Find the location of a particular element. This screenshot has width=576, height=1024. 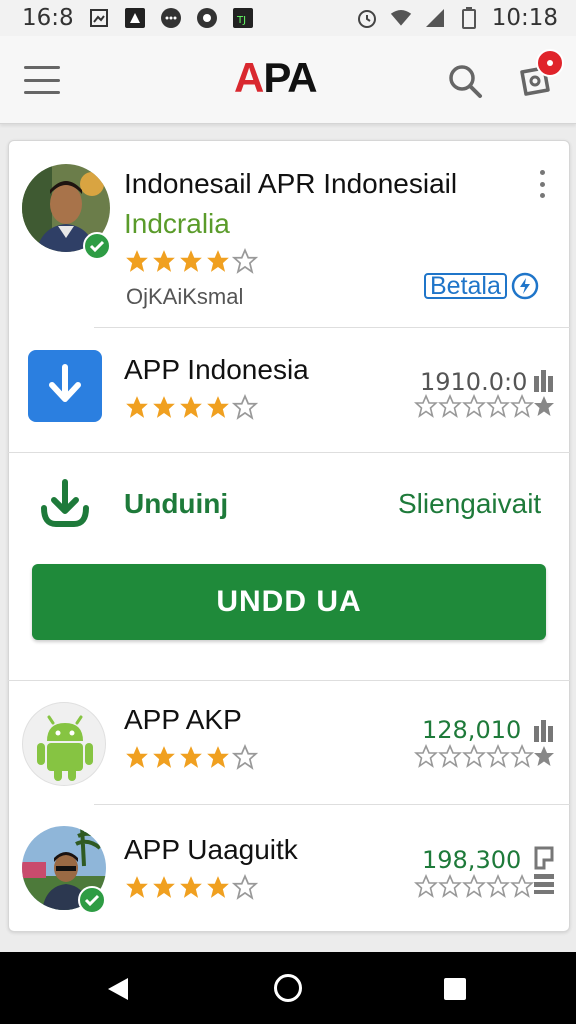

logo-accent: A is located at coordinates (249, 77).